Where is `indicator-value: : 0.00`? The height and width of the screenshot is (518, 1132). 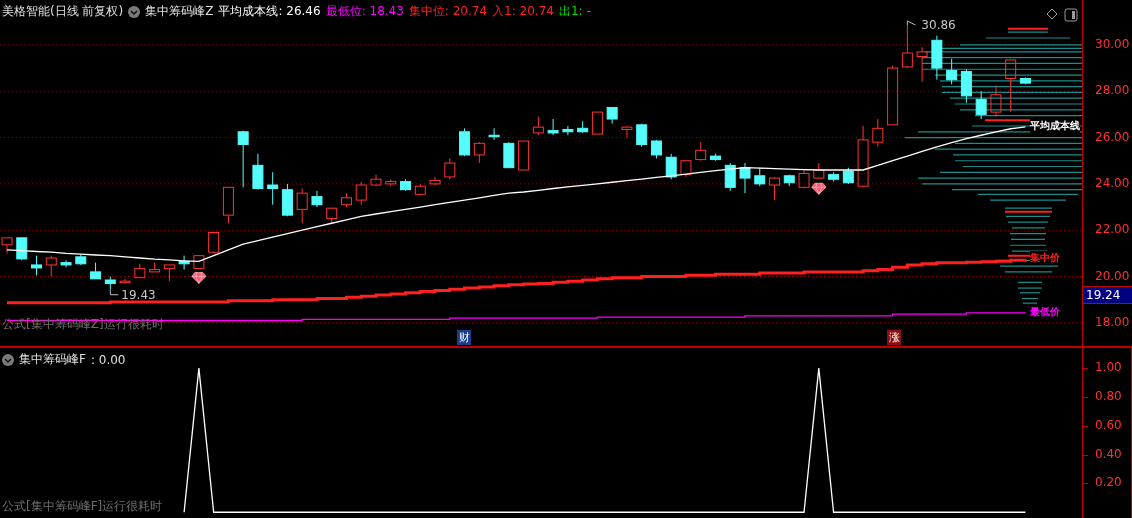
indicator-value: : 0.00 is located at coordinates (108, 359).